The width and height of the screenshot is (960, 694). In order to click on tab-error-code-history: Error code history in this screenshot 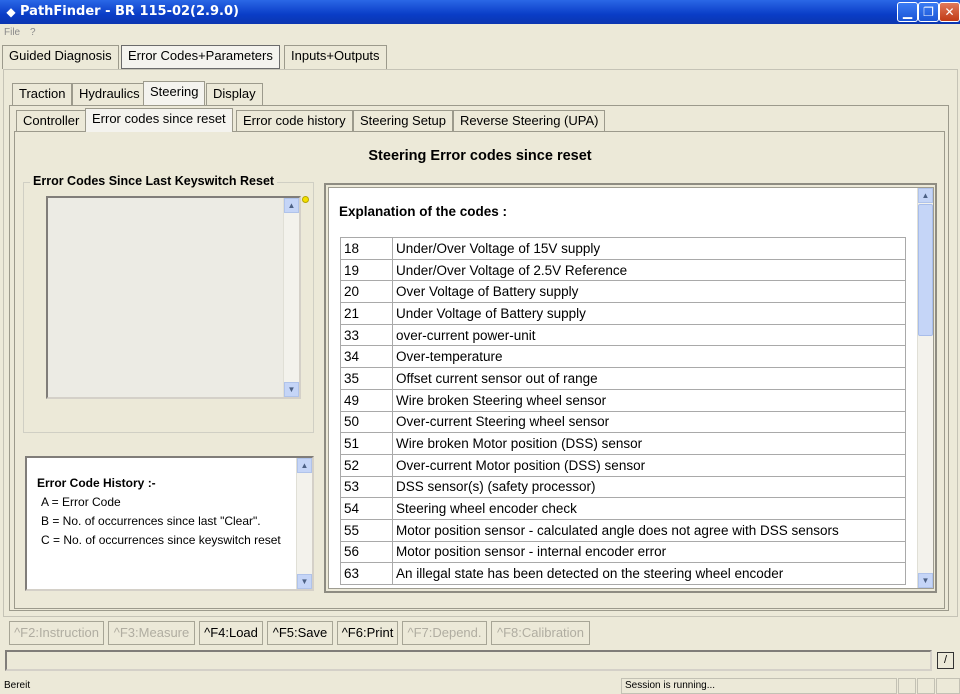, I will do `click(294, 121)`.